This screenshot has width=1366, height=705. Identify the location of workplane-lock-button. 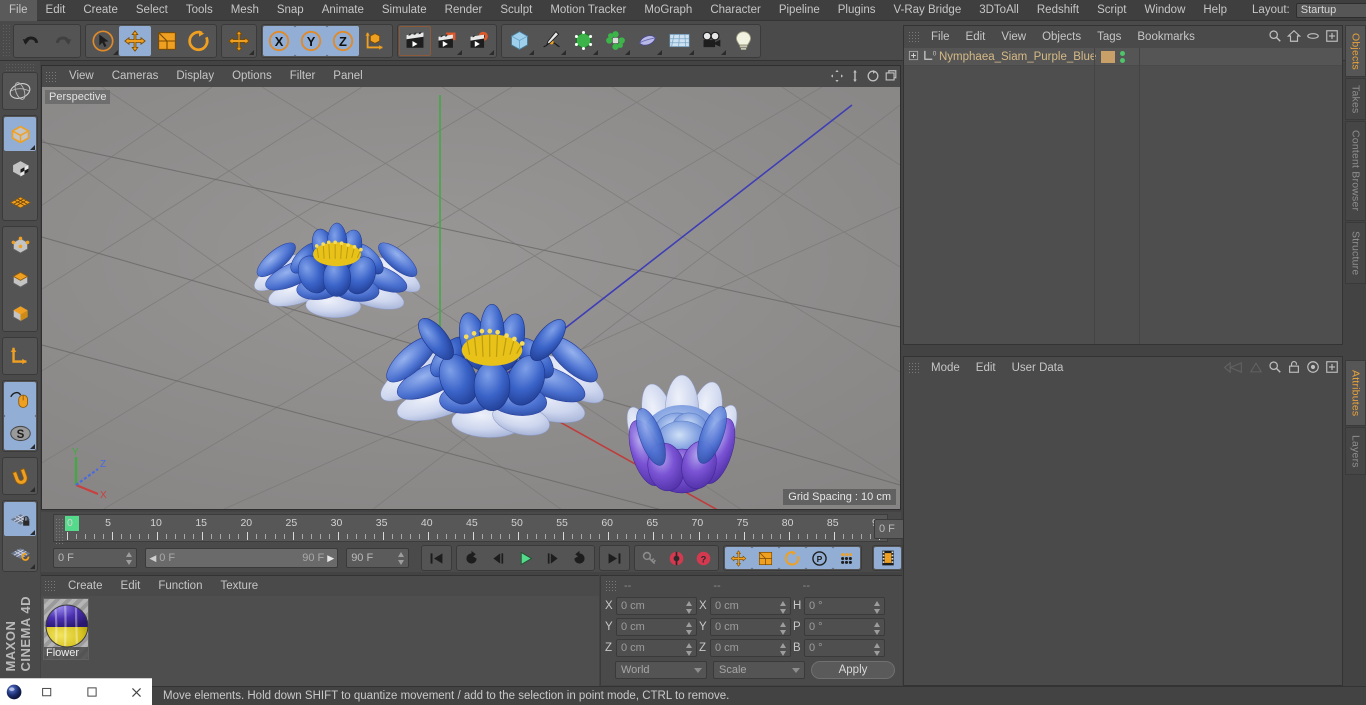
(20, 519).